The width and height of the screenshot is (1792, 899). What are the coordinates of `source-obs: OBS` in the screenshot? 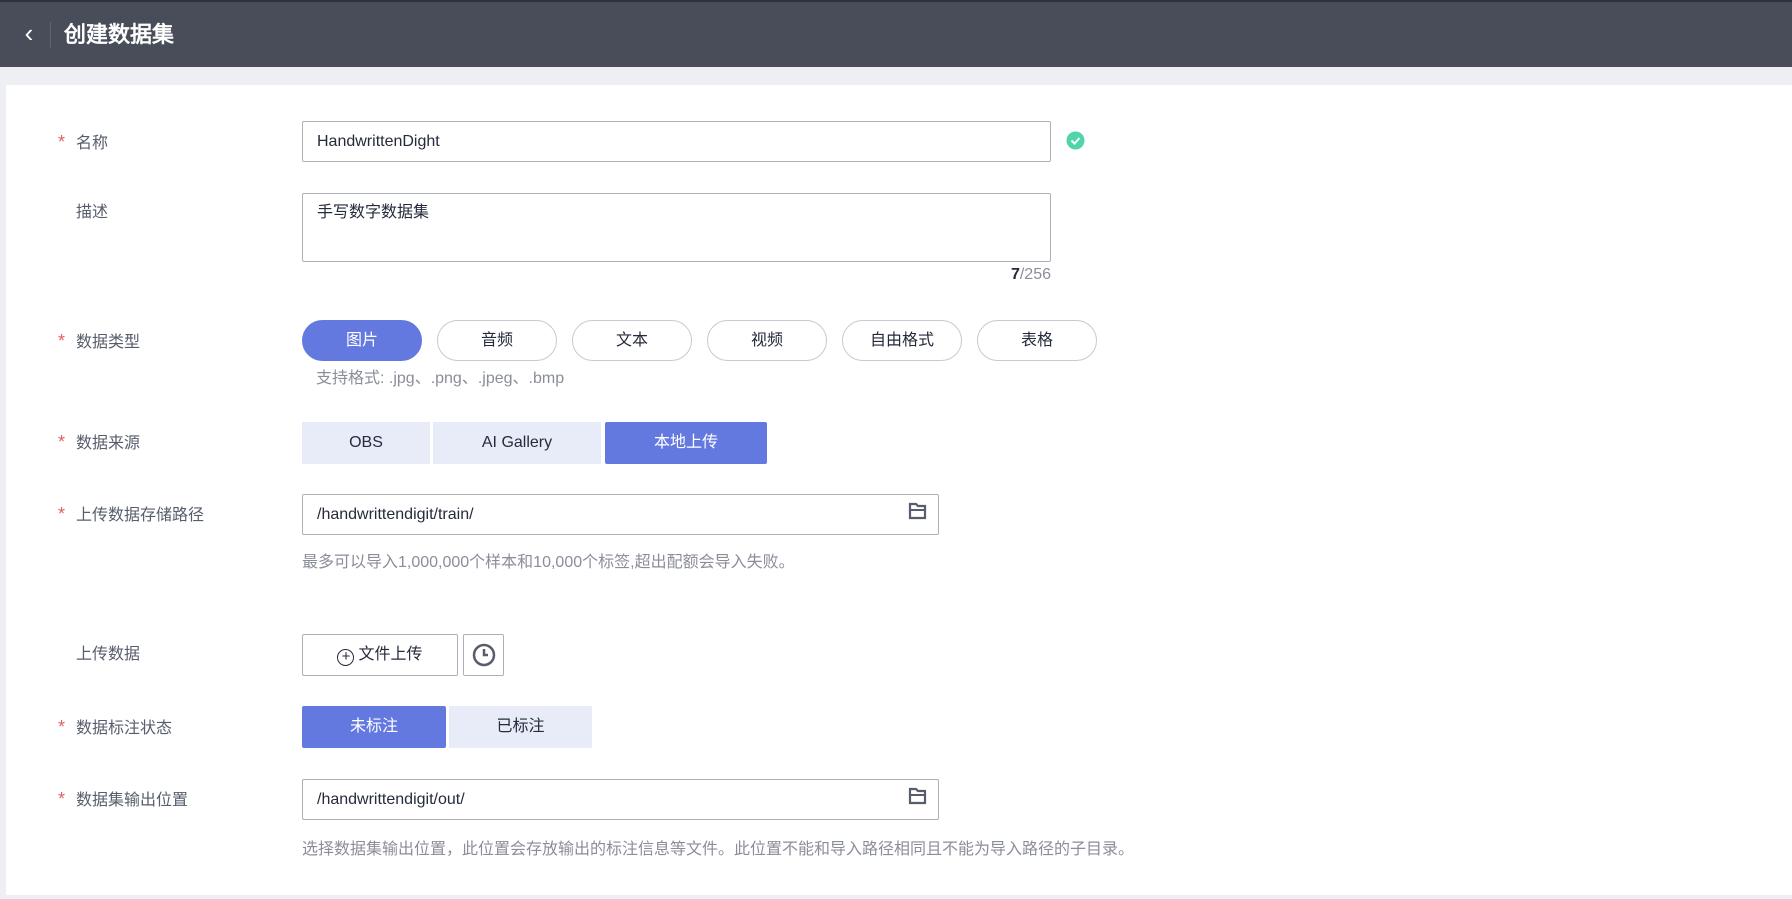 It's located at (366, 443).